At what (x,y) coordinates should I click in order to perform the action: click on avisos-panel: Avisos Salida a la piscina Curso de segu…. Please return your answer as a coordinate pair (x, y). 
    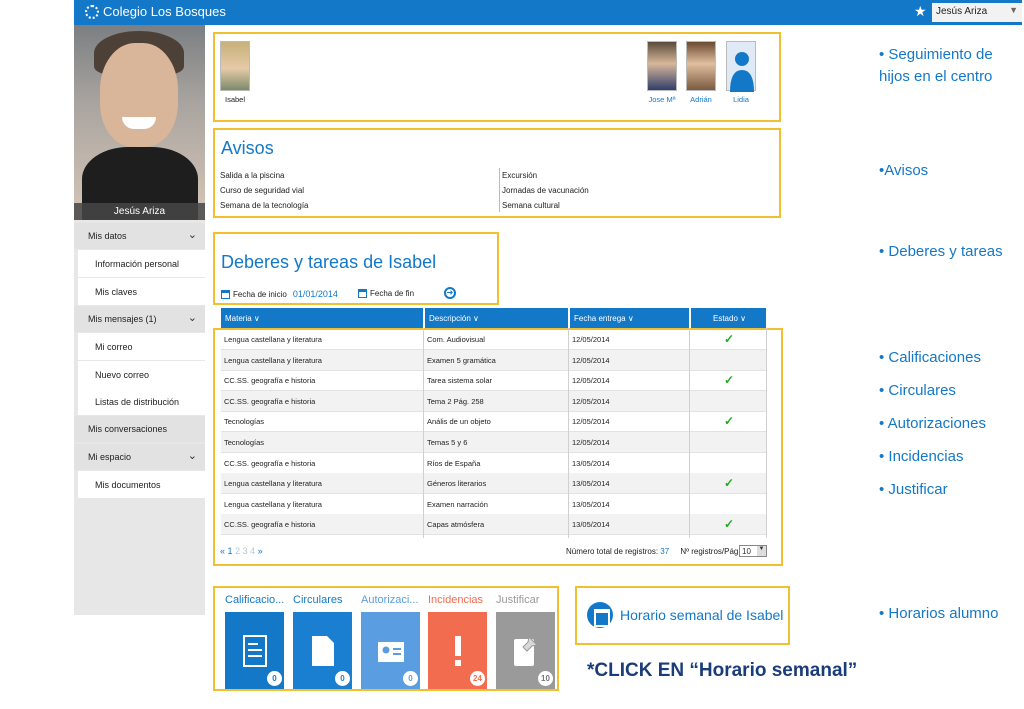
    Looking at the image, I should click on (497, 173).